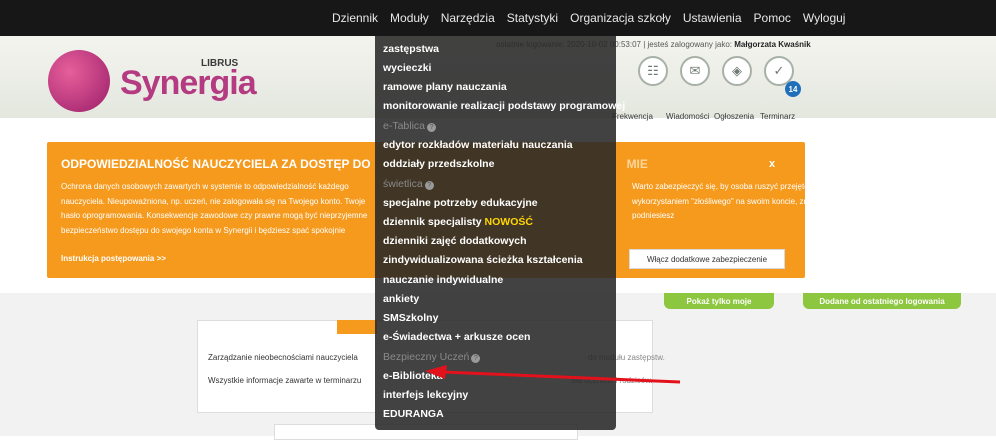 This screenshot has height=440, width=996. I want to click on nav-pomoc: Pomoc, so click(772, 18).